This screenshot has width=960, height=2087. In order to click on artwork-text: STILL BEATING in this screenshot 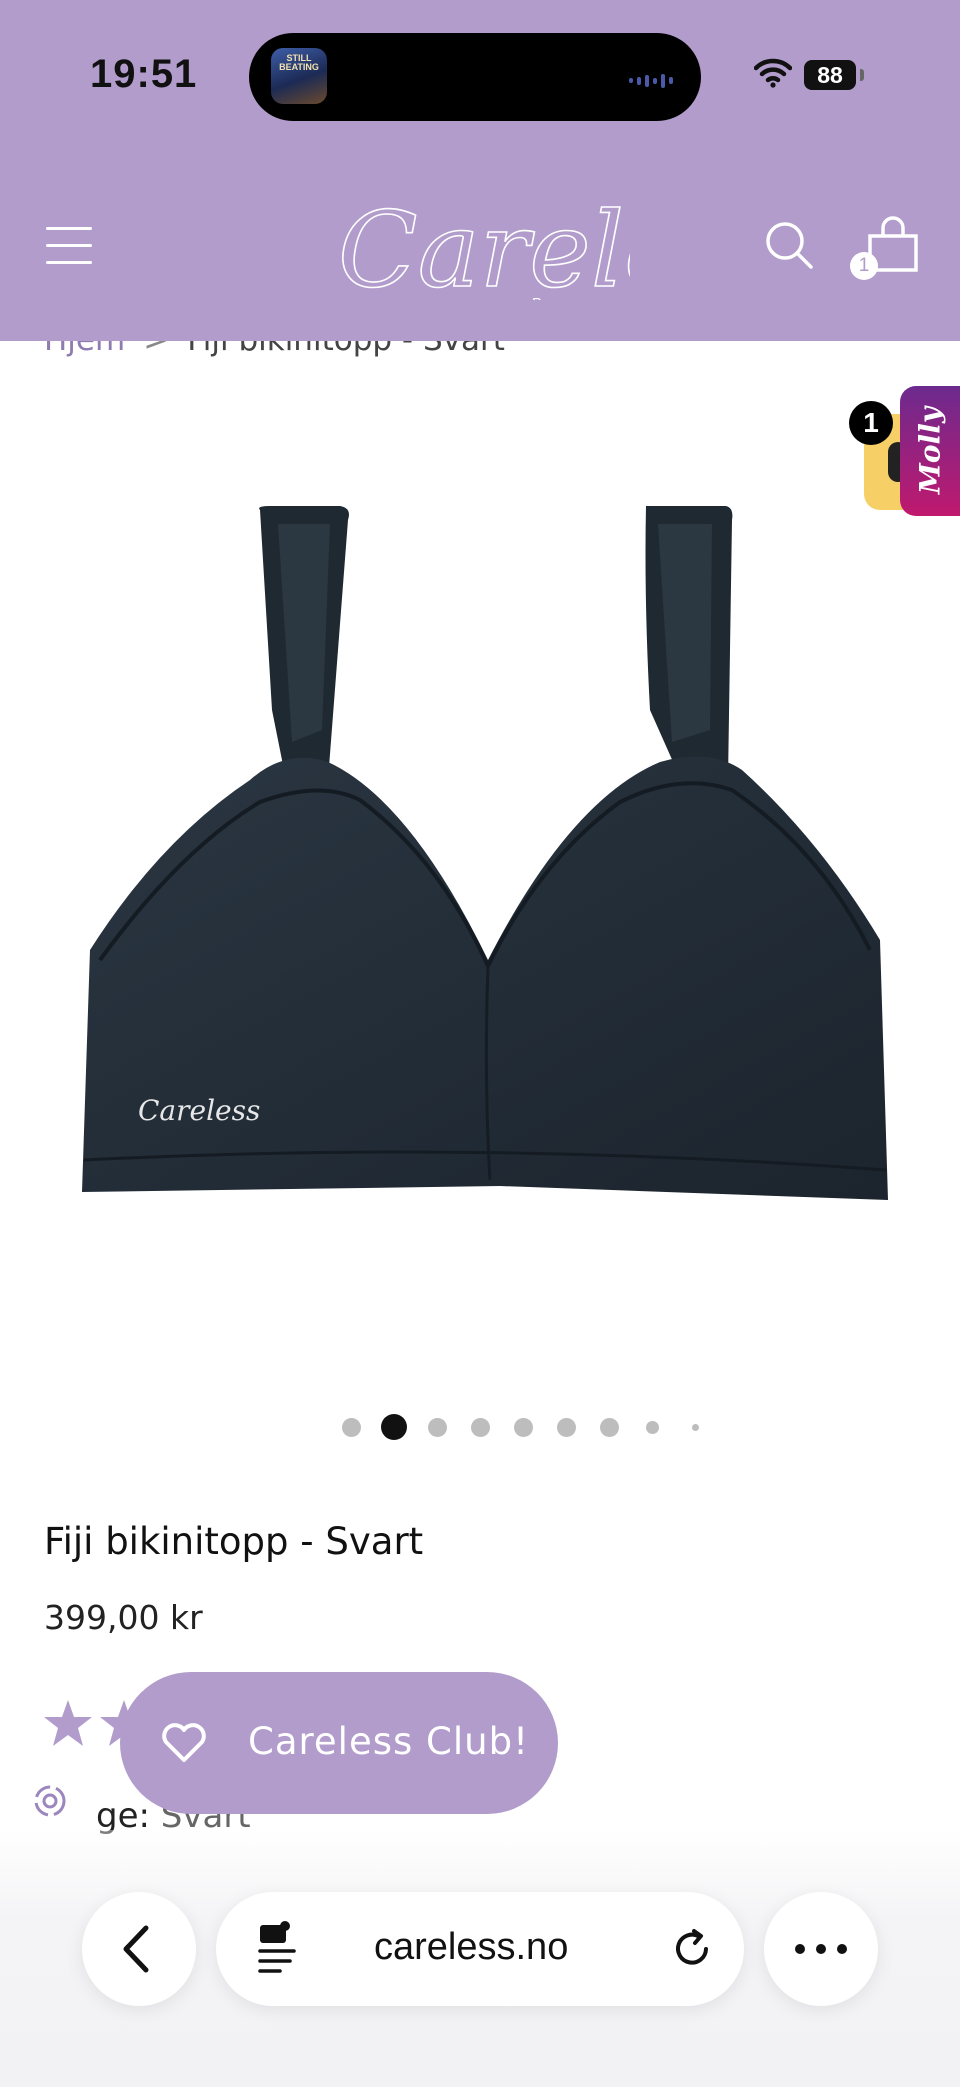, I will do `click(299, 62)`.